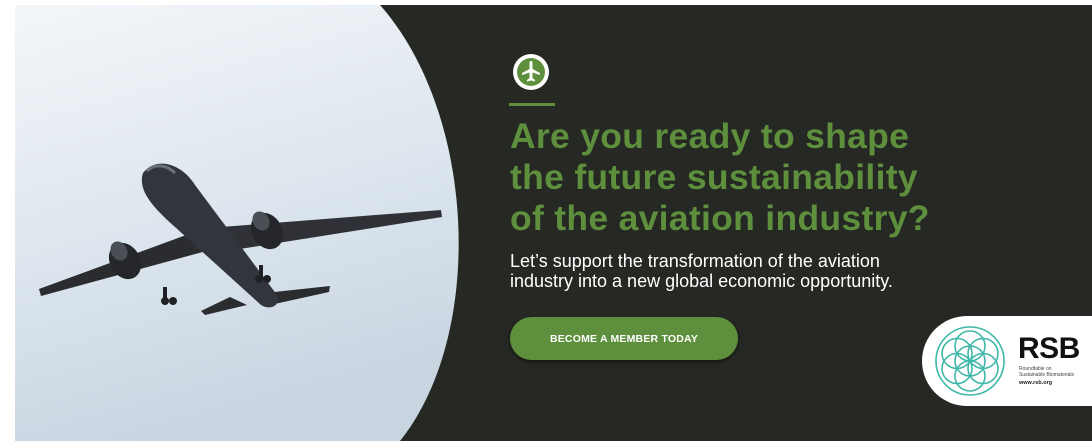 Image resolution: width=1092 pixels, height=441 pixels. Describe the element at coordinates (531, 72) in the screenshot. I see `airplane-icon` at that location.